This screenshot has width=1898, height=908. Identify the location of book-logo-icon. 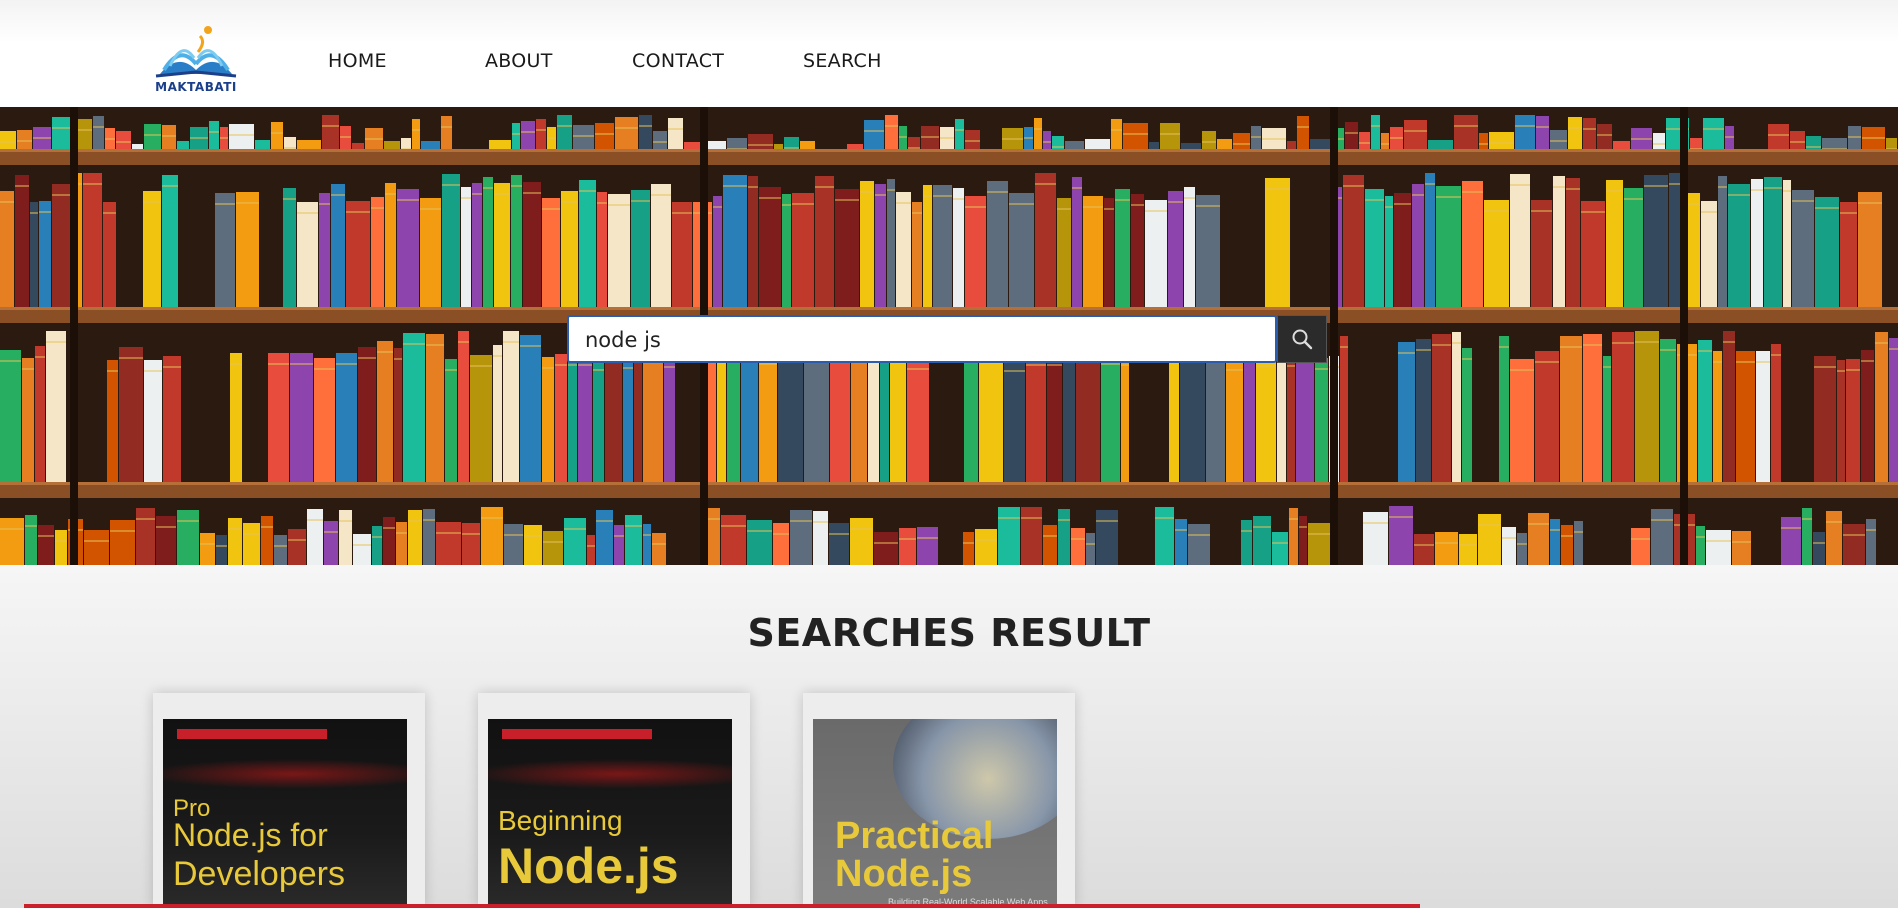
(196, 52).